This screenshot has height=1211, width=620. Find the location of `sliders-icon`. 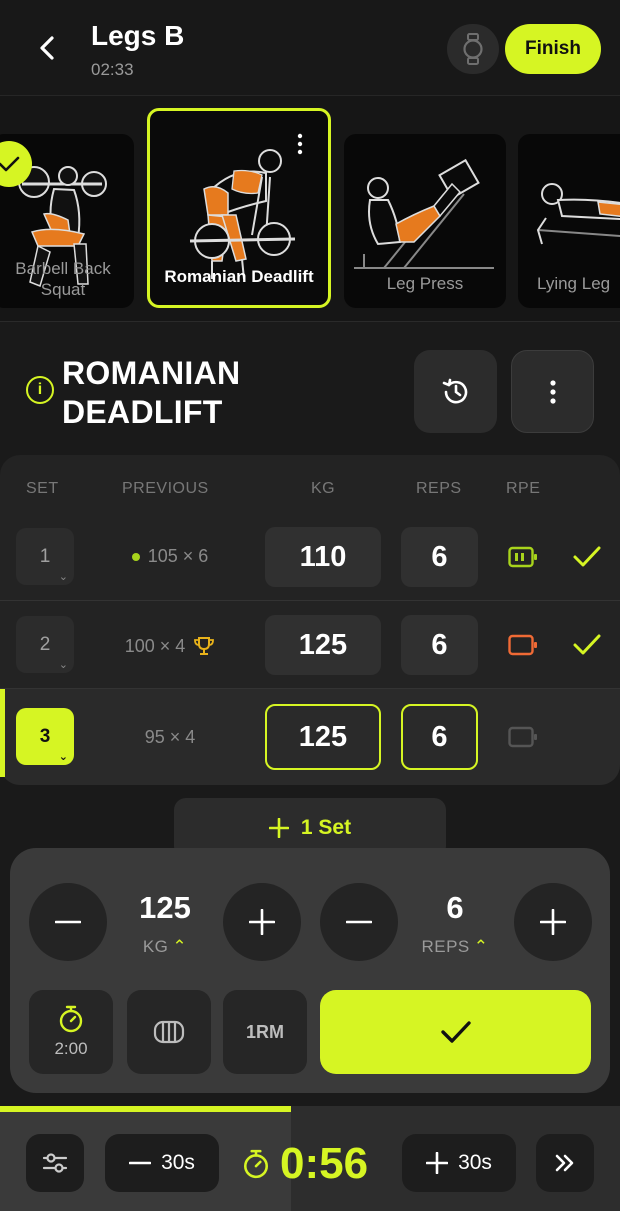

sliders-icon is located at coordinates (55, 1163).